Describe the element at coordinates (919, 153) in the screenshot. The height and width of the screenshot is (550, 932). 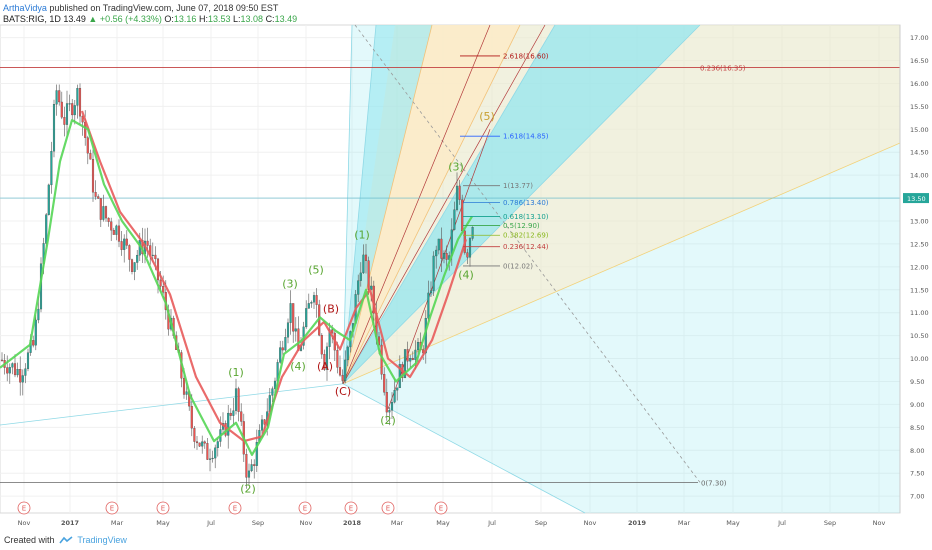
I see `price-tick-15: 14.50` at that location.